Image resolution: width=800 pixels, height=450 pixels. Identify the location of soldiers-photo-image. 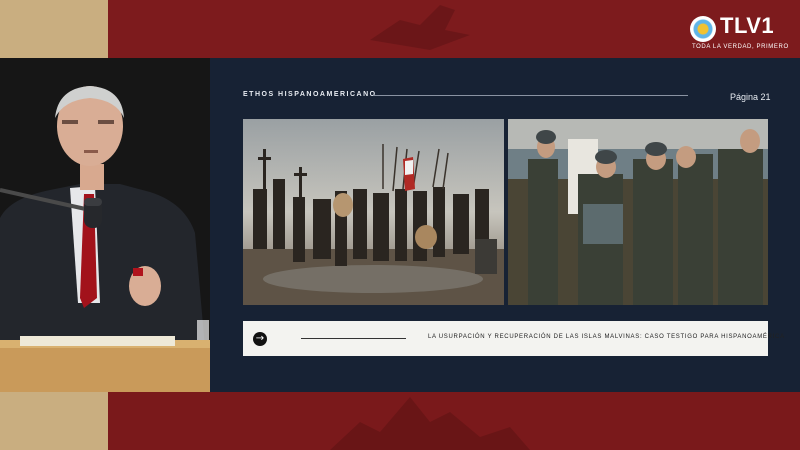
(638, 212).